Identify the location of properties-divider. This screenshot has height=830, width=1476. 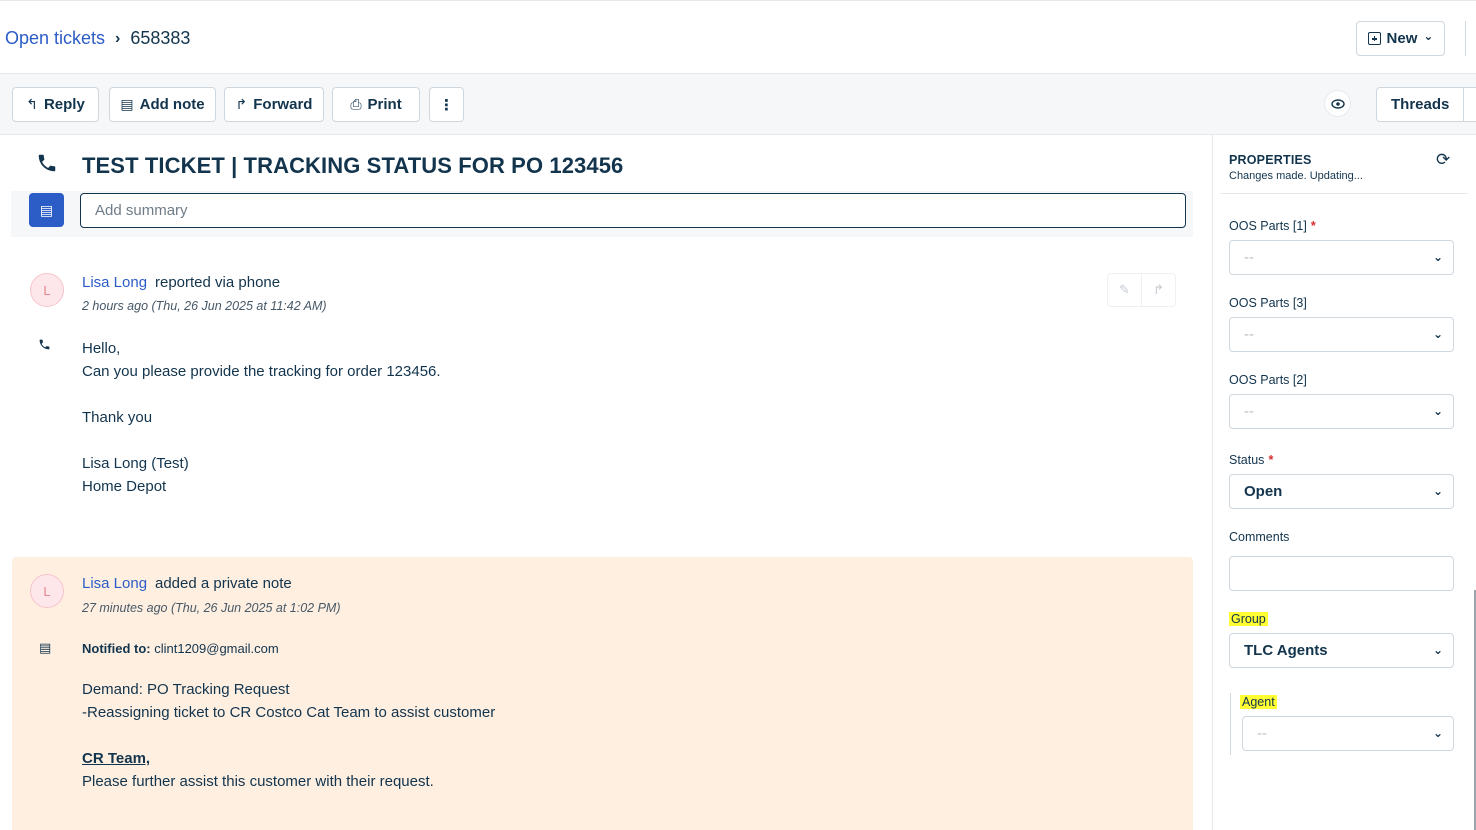
(1344, 191).